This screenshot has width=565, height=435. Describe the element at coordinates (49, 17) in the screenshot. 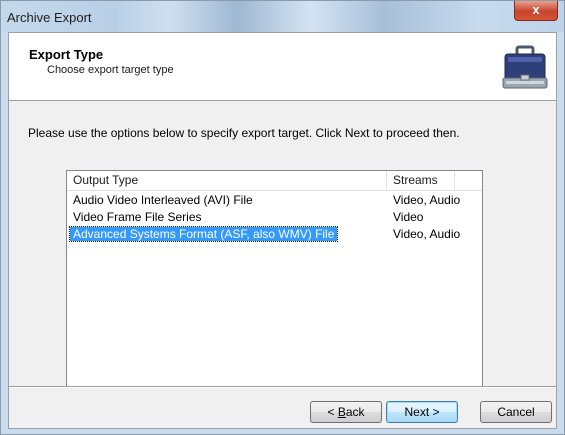

I see `window-title: Archive Export` at that location.